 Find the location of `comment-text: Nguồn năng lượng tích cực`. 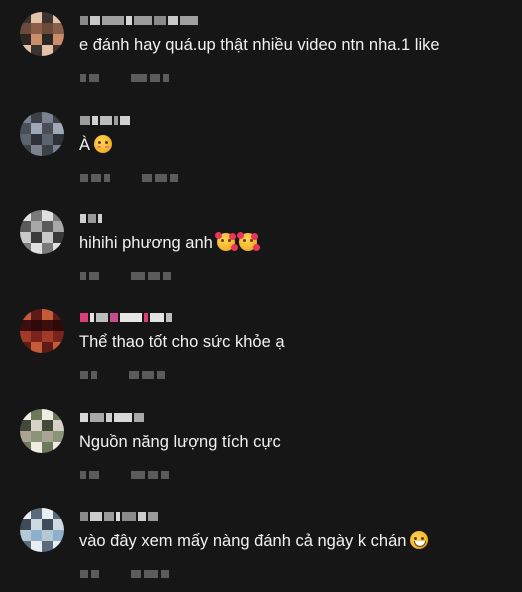

comment-text: Nguồn năng lượng tích cực is located at coordinates (180, 442).